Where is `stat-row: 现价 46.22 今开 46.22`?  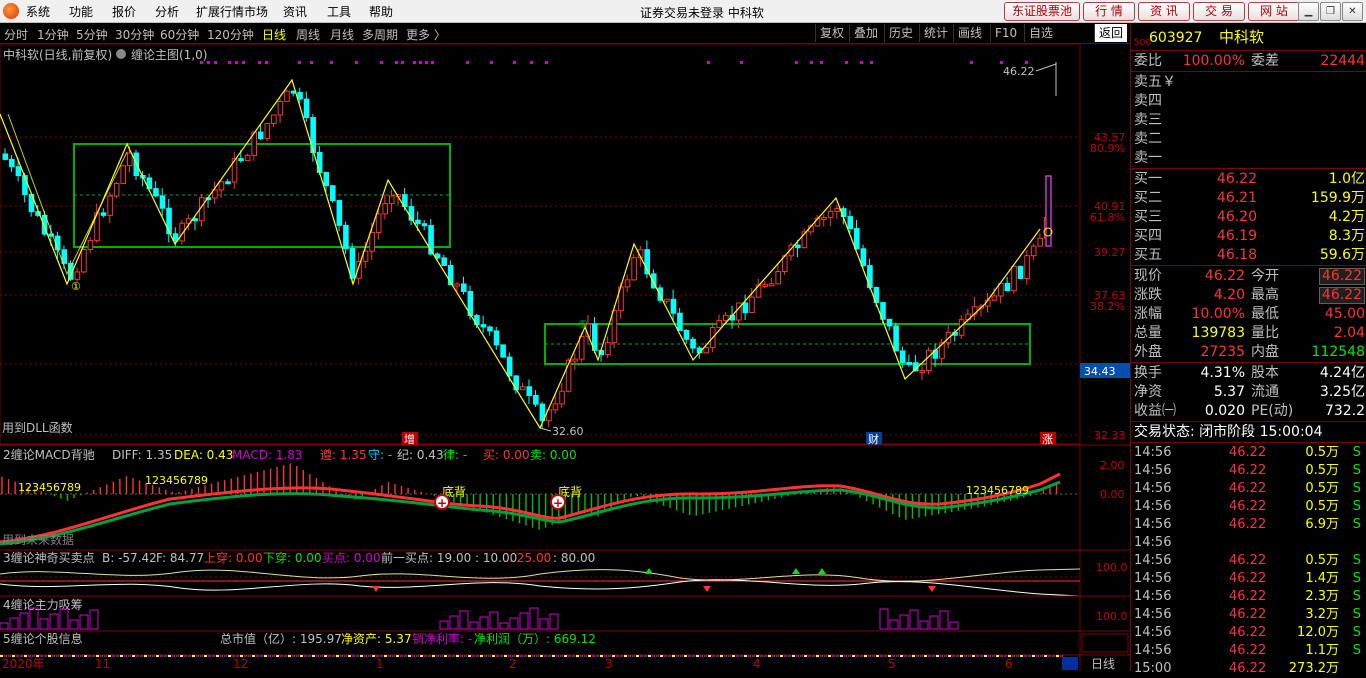 stat-row: 现价 46.22 今开 46.22 is located at coordinates (1248, 276).